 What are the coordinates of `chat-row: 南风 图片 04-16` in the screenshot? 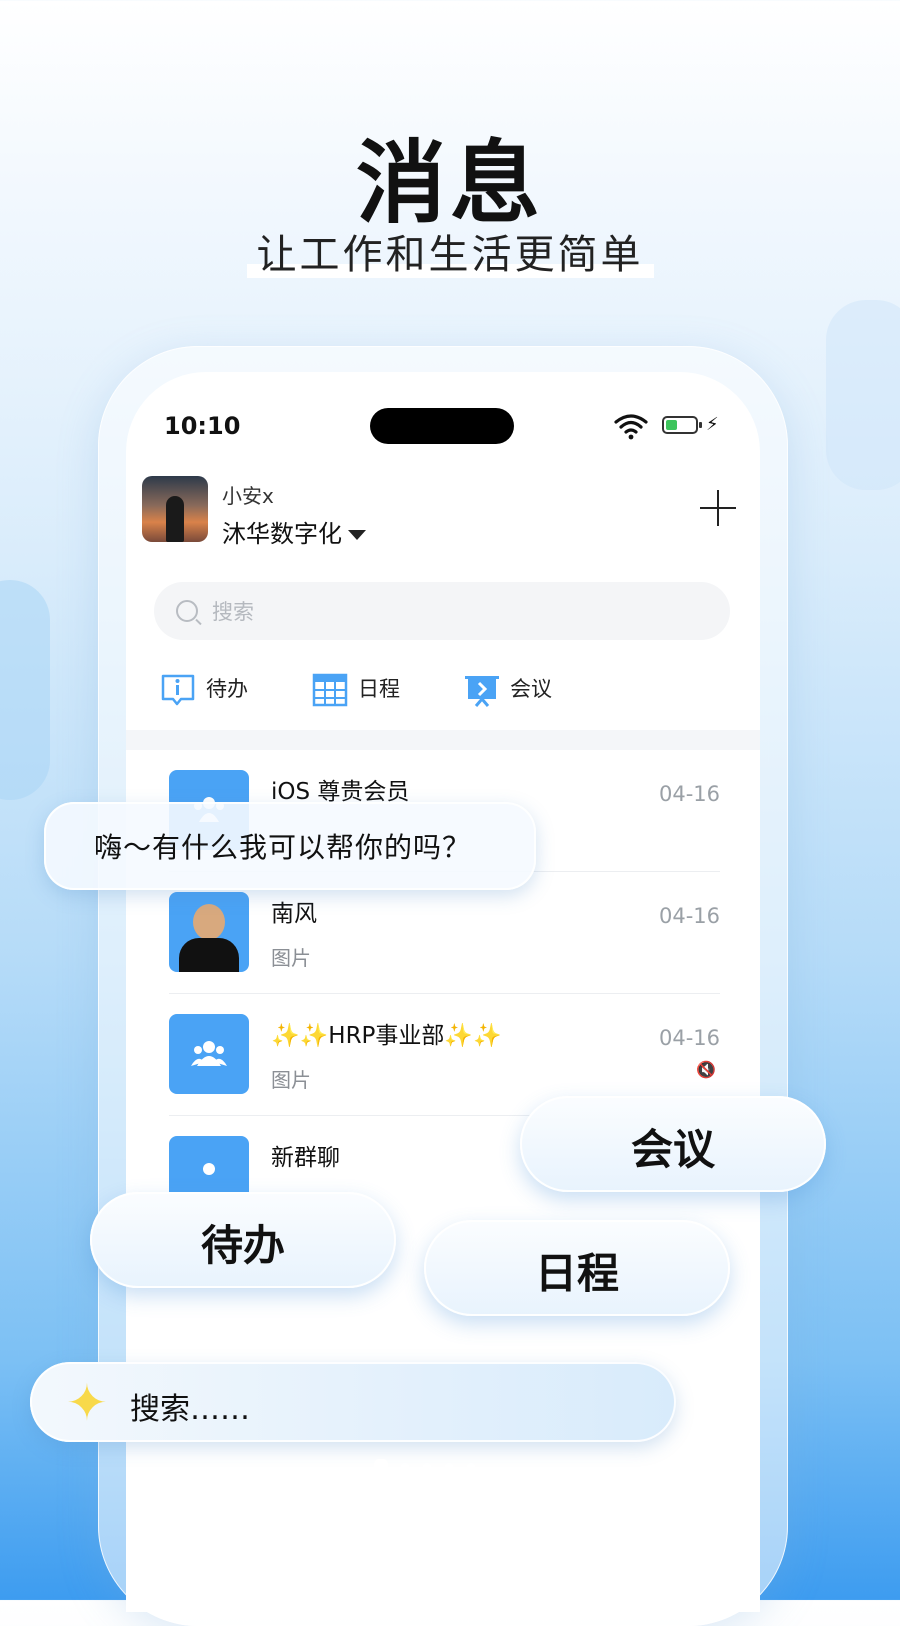 It's located at (443, 933).